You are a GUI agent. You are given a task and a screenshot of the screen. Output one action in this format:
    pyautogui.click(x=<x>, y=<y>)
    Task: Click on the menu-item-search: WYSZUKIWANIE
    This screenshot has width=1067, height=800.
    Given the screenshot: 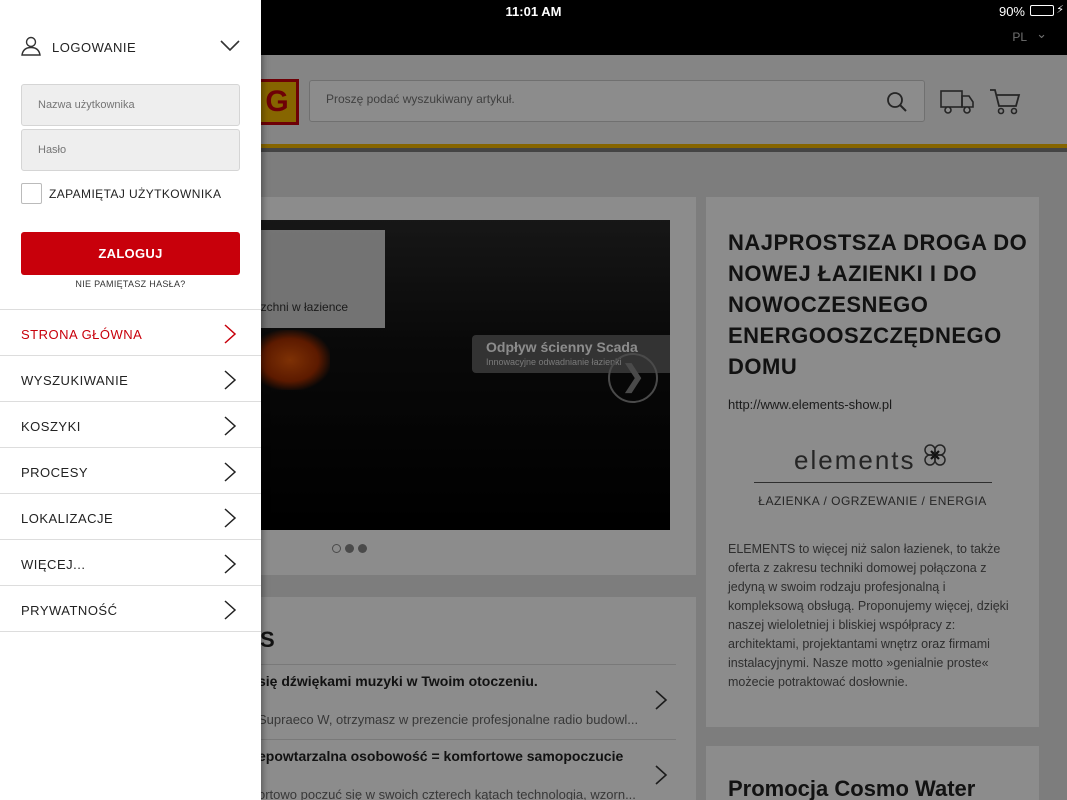 What is the action you would take?
    pyautogui.click(x=130, y=379)
    